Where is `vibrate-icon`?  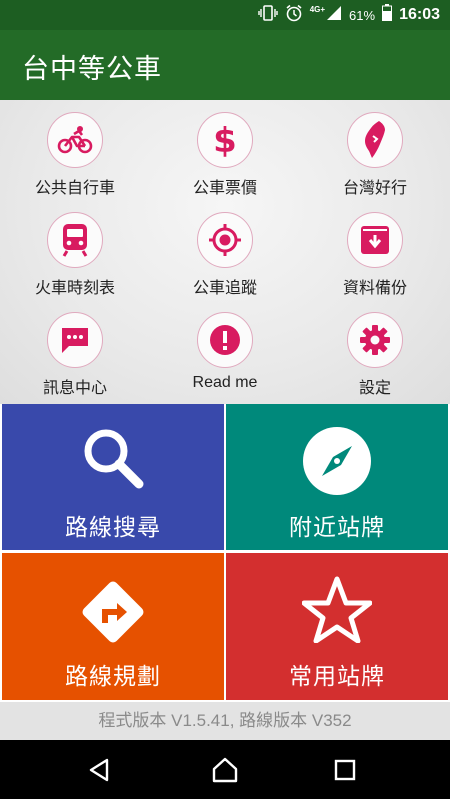 vibrate-icon is located at coordinates (268, 15).